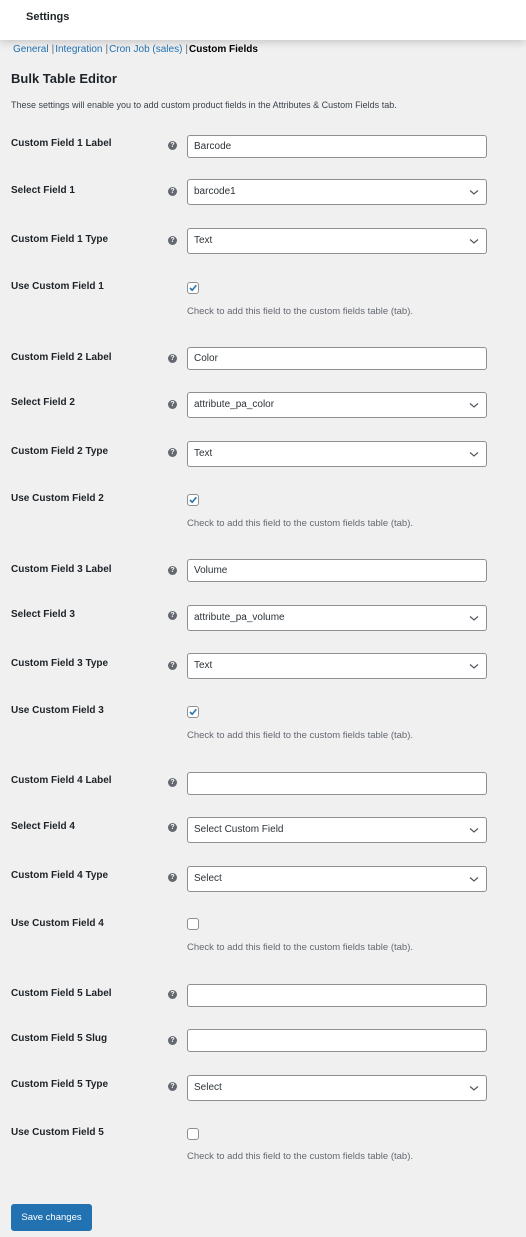 This screenshot has width=526, height=1237. I want to click on field-label: Custom Field 5 Type, so click(60, 1084).